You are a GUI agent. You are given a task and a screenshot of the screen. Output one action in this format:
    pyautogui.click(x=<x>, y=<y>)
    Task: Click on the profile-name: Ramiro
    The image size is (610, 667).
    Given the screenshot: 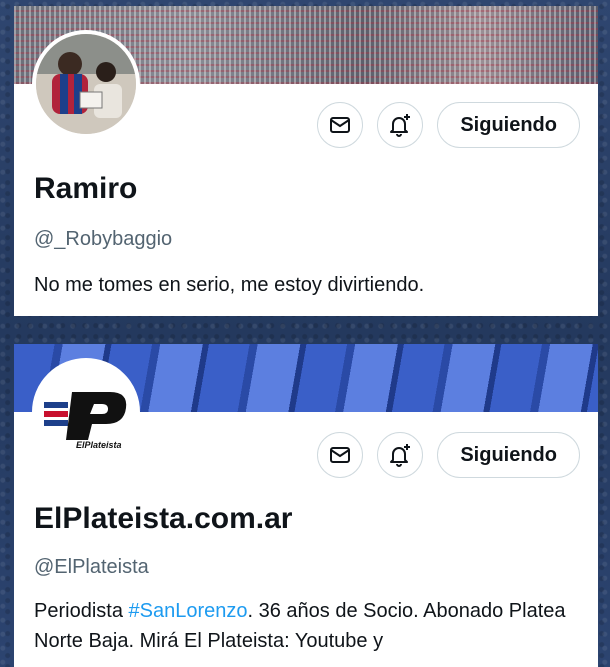 What is the action you would take?
    pyautogui.click(x=86, y=188)
    